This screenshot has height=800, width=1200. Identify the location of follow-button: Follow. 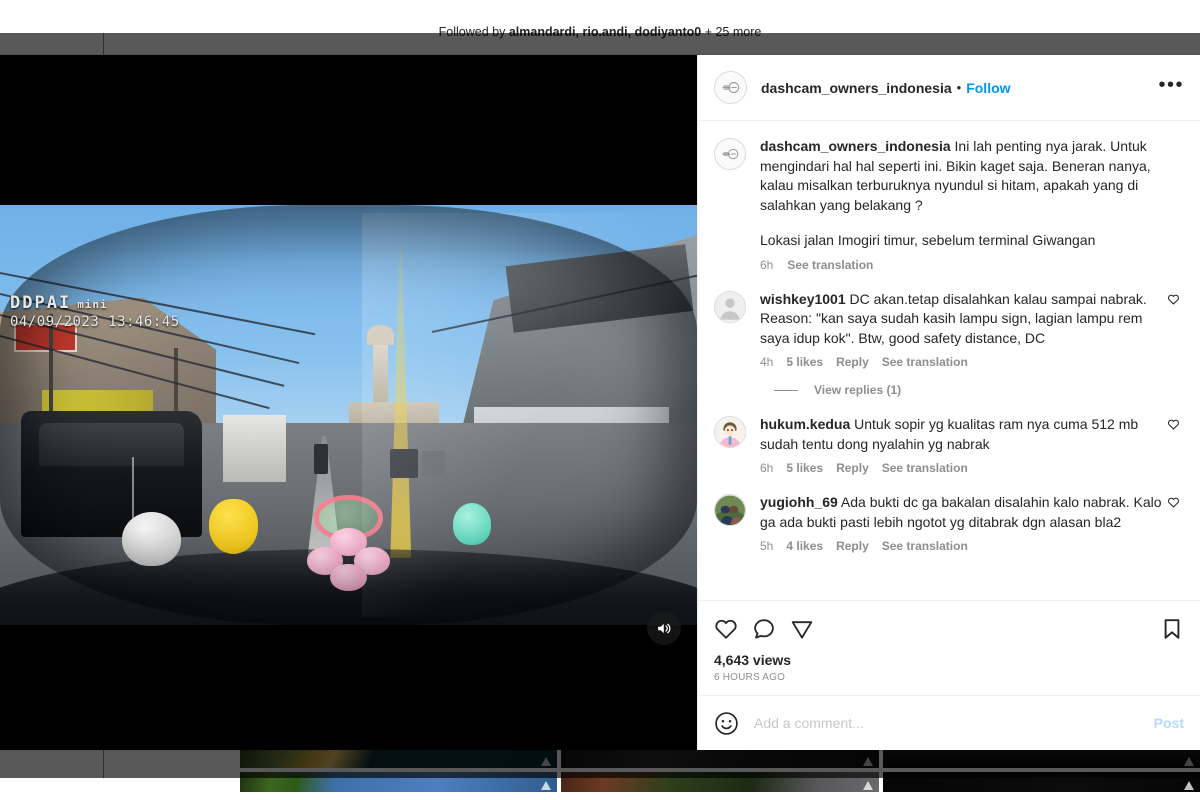
(988, 88).